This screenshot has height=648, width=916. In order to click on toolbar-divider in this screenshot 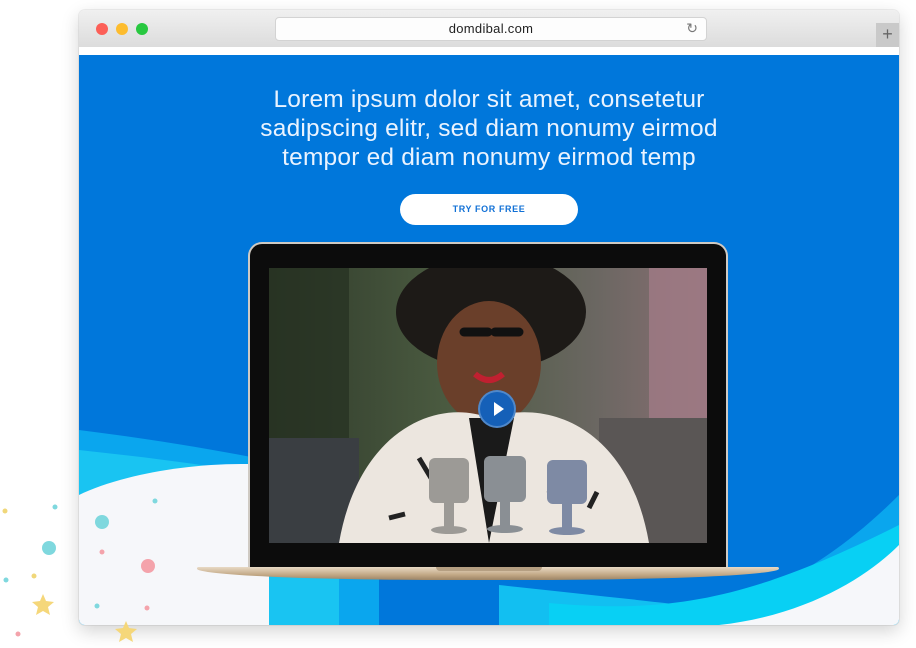, I will do `click(489, 51)`.